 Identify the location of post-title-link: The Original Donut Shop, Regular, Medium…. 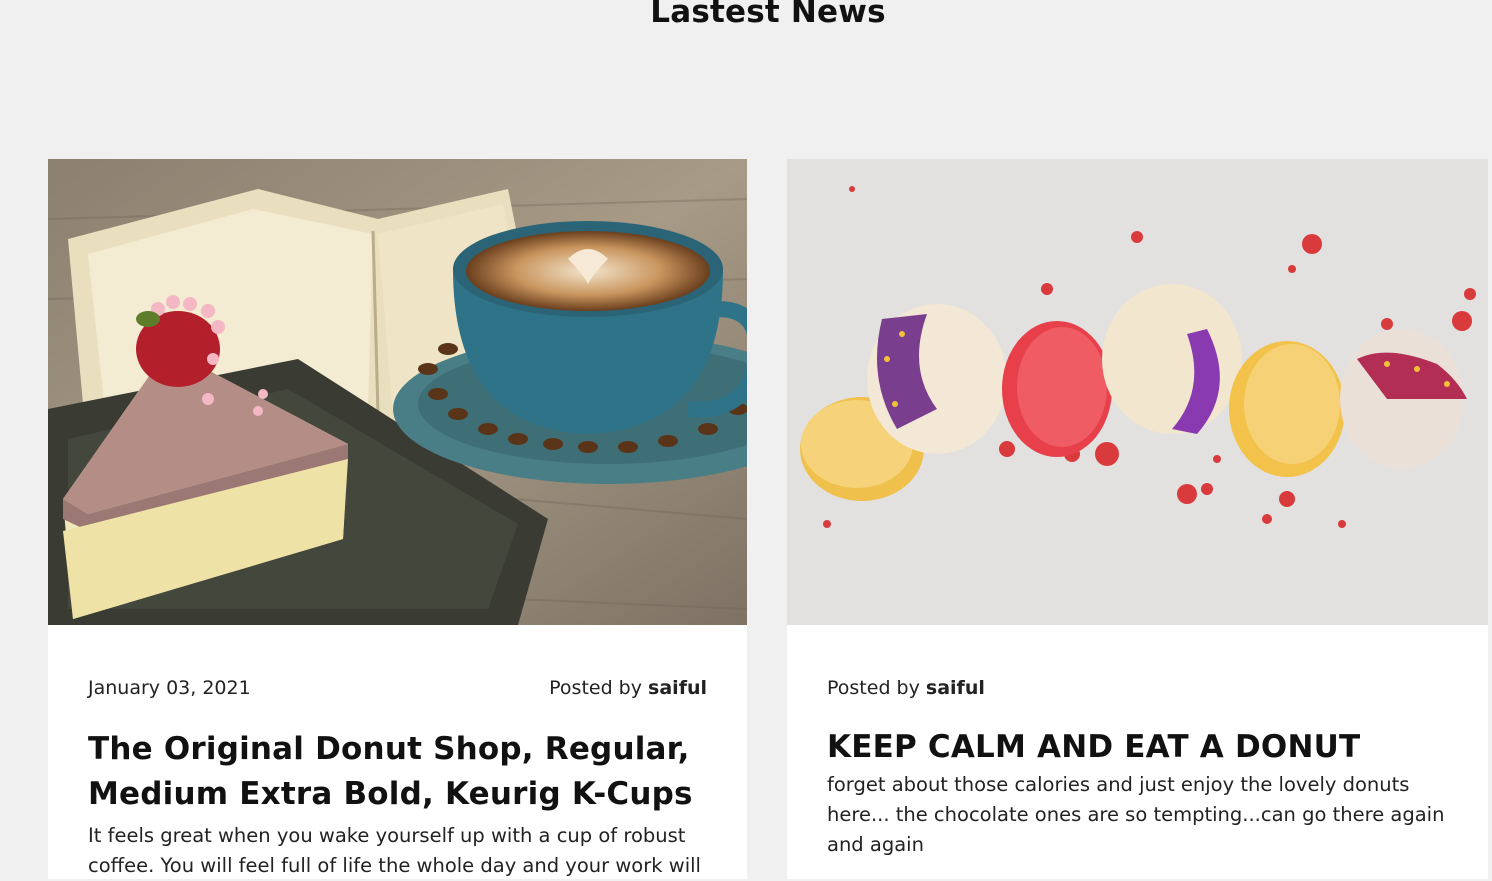
(397, 772).